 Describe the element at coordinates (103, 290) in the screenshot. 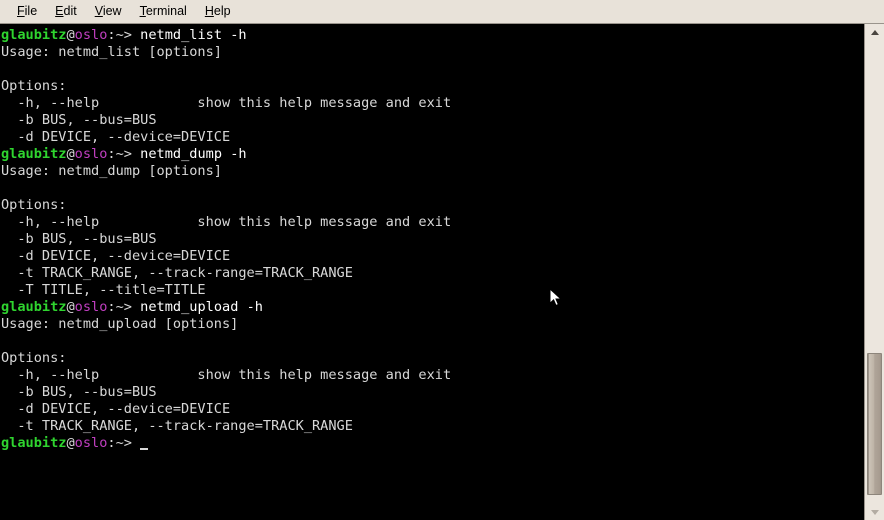

I see `terminal-output-text: -T TITLE, --title=TITLE` at that location.